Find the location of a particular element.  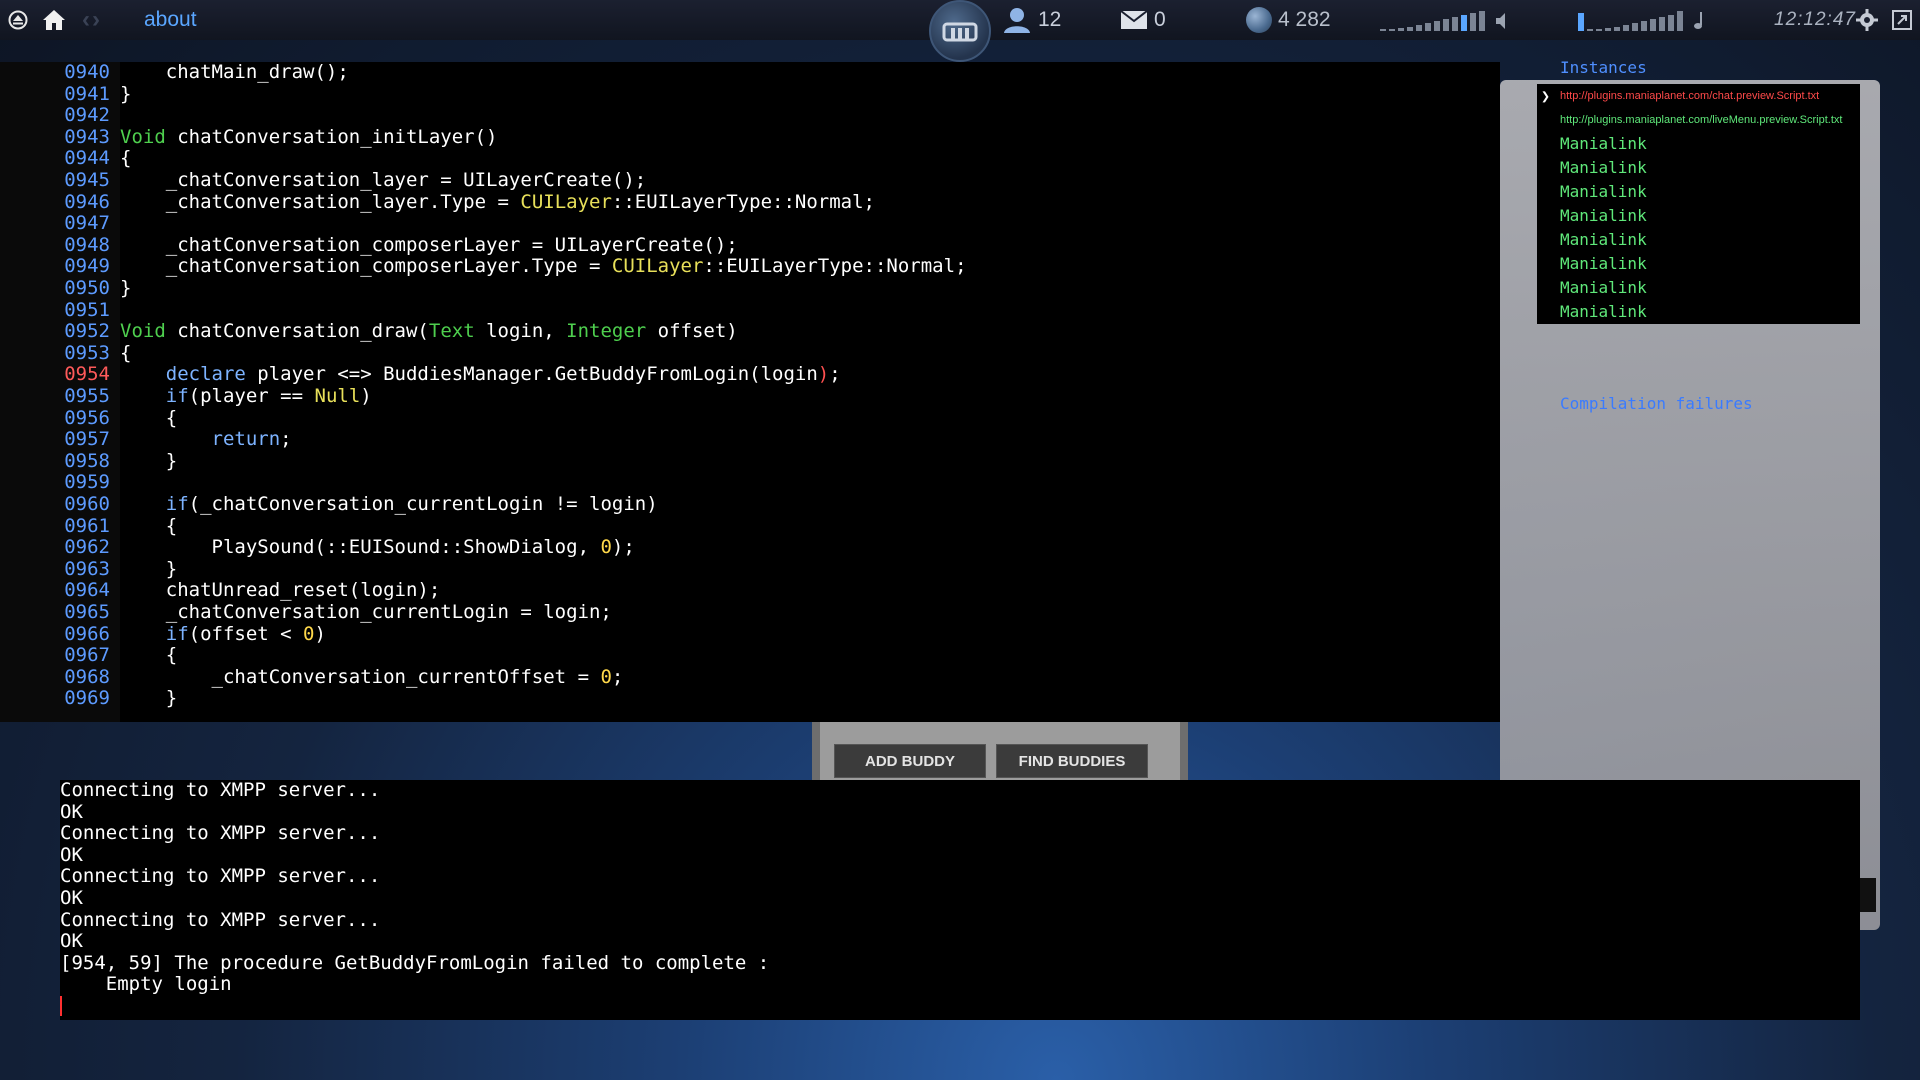

eject-icon is located at coordinates (19, 20).